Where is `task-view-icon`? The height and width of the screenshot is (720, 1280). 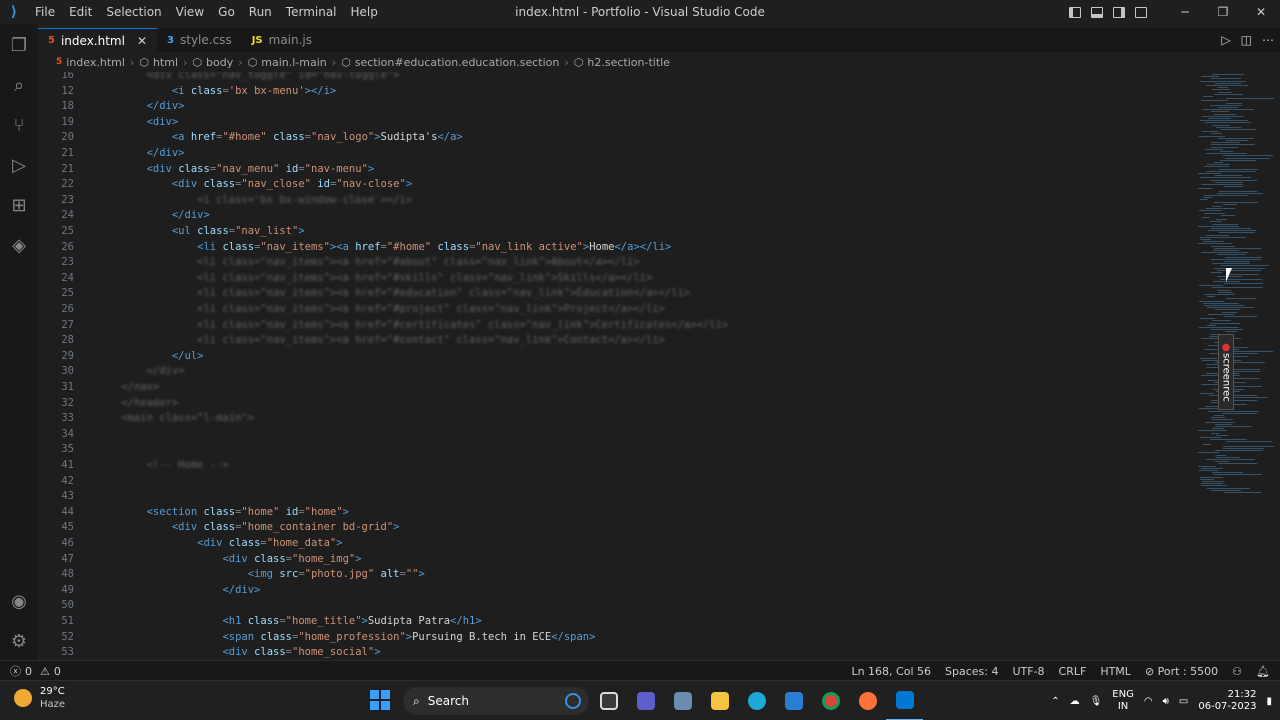
task-view-icon is located at coordinates (608, 700).